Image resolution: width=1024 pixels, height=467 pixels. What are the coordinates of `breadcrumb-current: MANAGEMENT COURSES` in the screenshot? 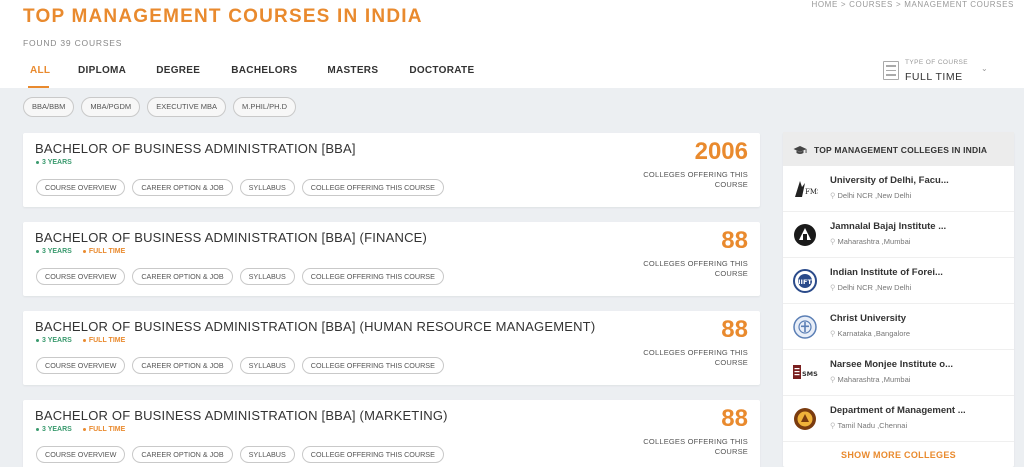 It's located at (959, 4).